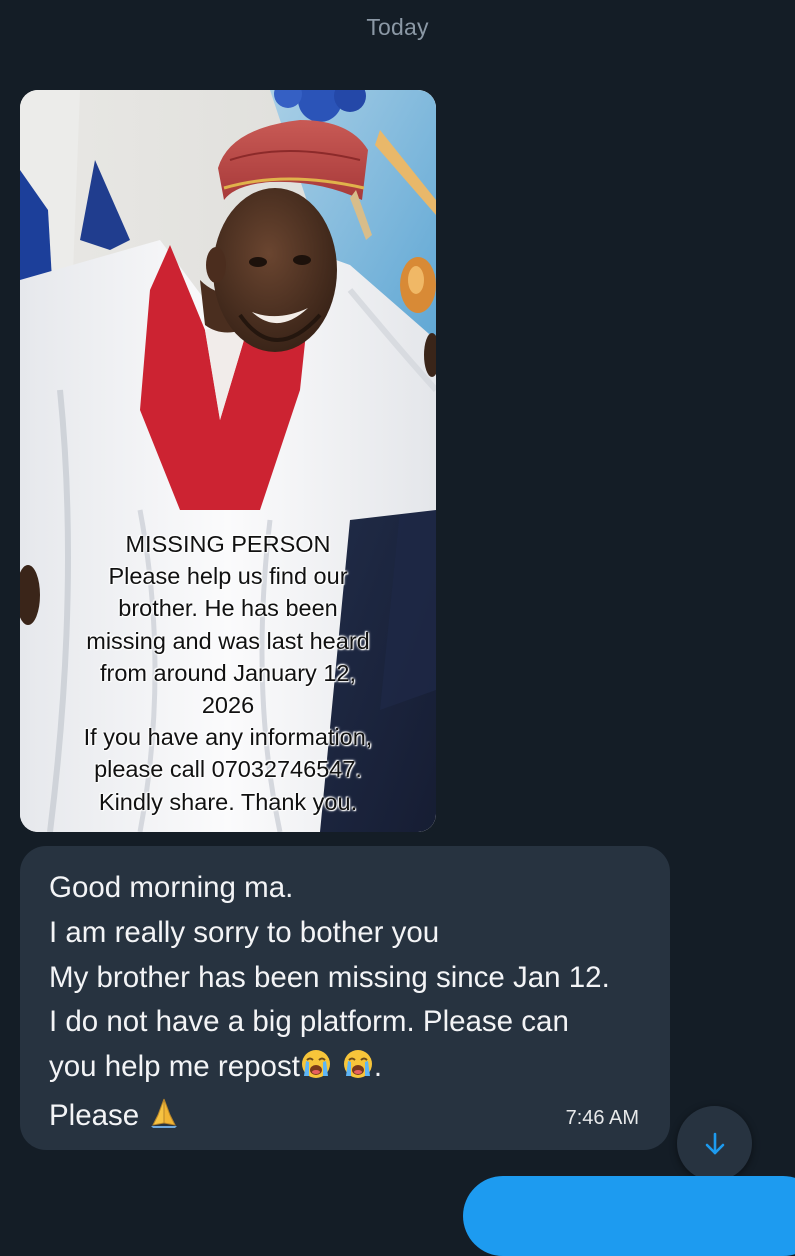 The width and height of the screenshot is (795, 1256). Describe the element at coordinates (228, 640) in the screenshot. I see `poster-line: missing and was last heard` at that location.